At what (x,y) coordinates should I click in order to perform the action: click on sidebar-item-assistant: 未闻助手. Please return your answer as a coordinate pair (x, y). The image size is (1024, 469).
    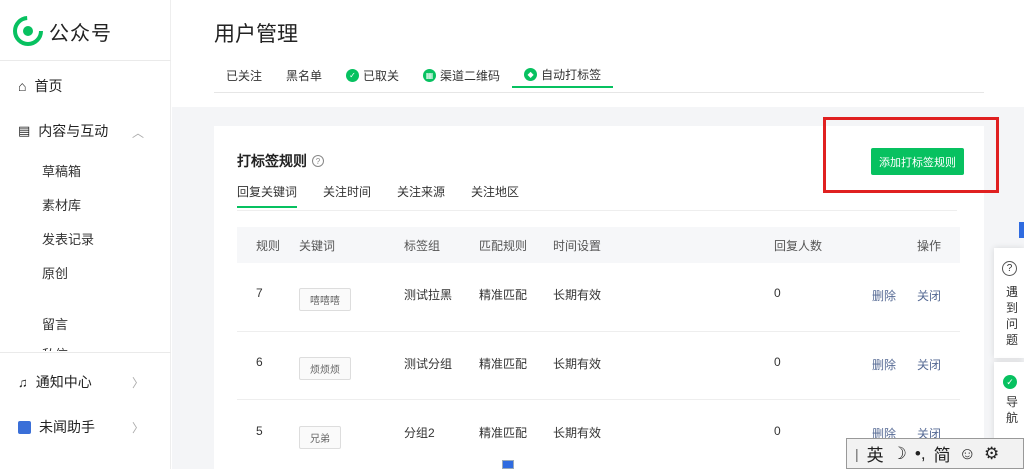
    Looking at the image, I should click on (56, 427).